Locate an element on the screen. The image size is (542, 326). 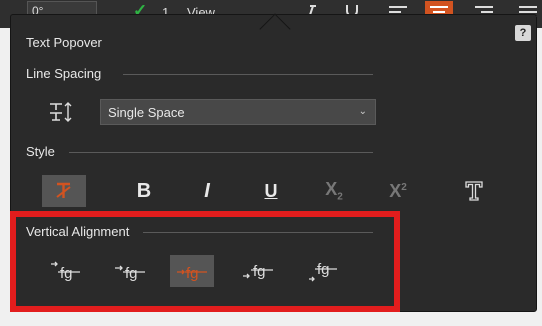
superscript-button: X2 is located at coordinates (398, 191).